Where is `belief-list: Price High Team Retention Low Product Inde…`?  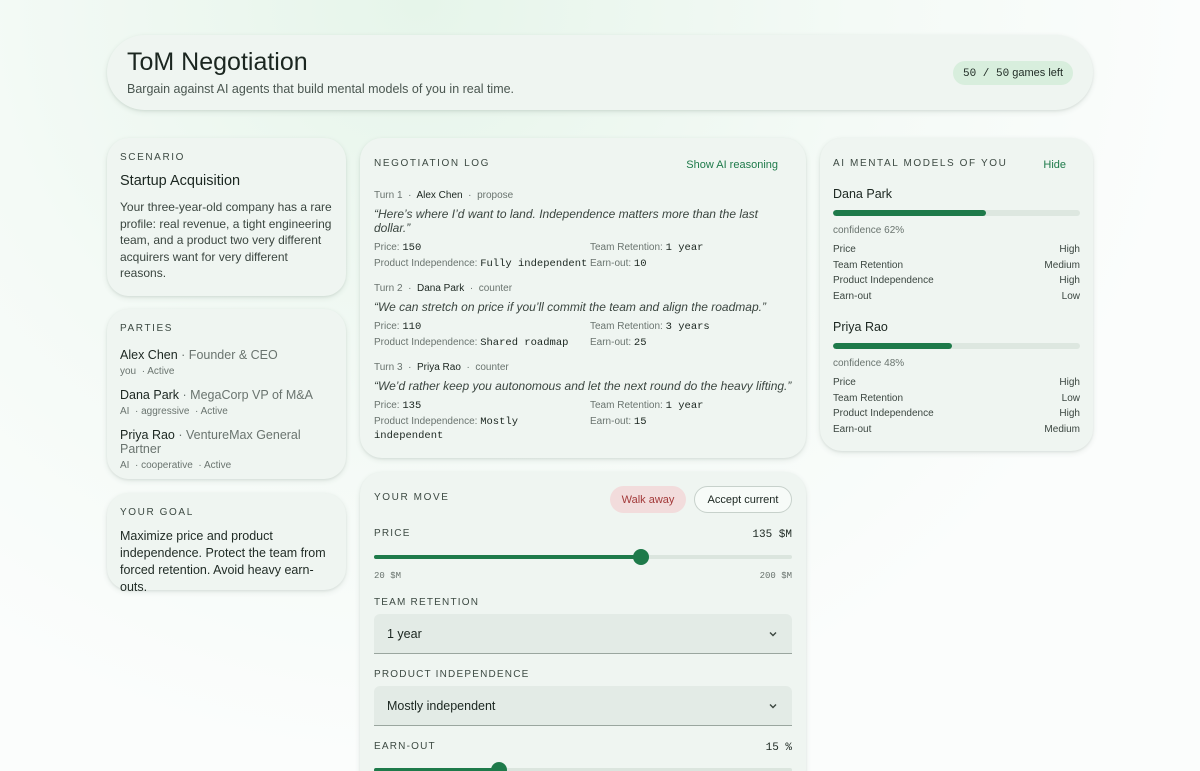 belief-list: Price High Team Retention Low Product Inde… is located at coordinates (956, 406).